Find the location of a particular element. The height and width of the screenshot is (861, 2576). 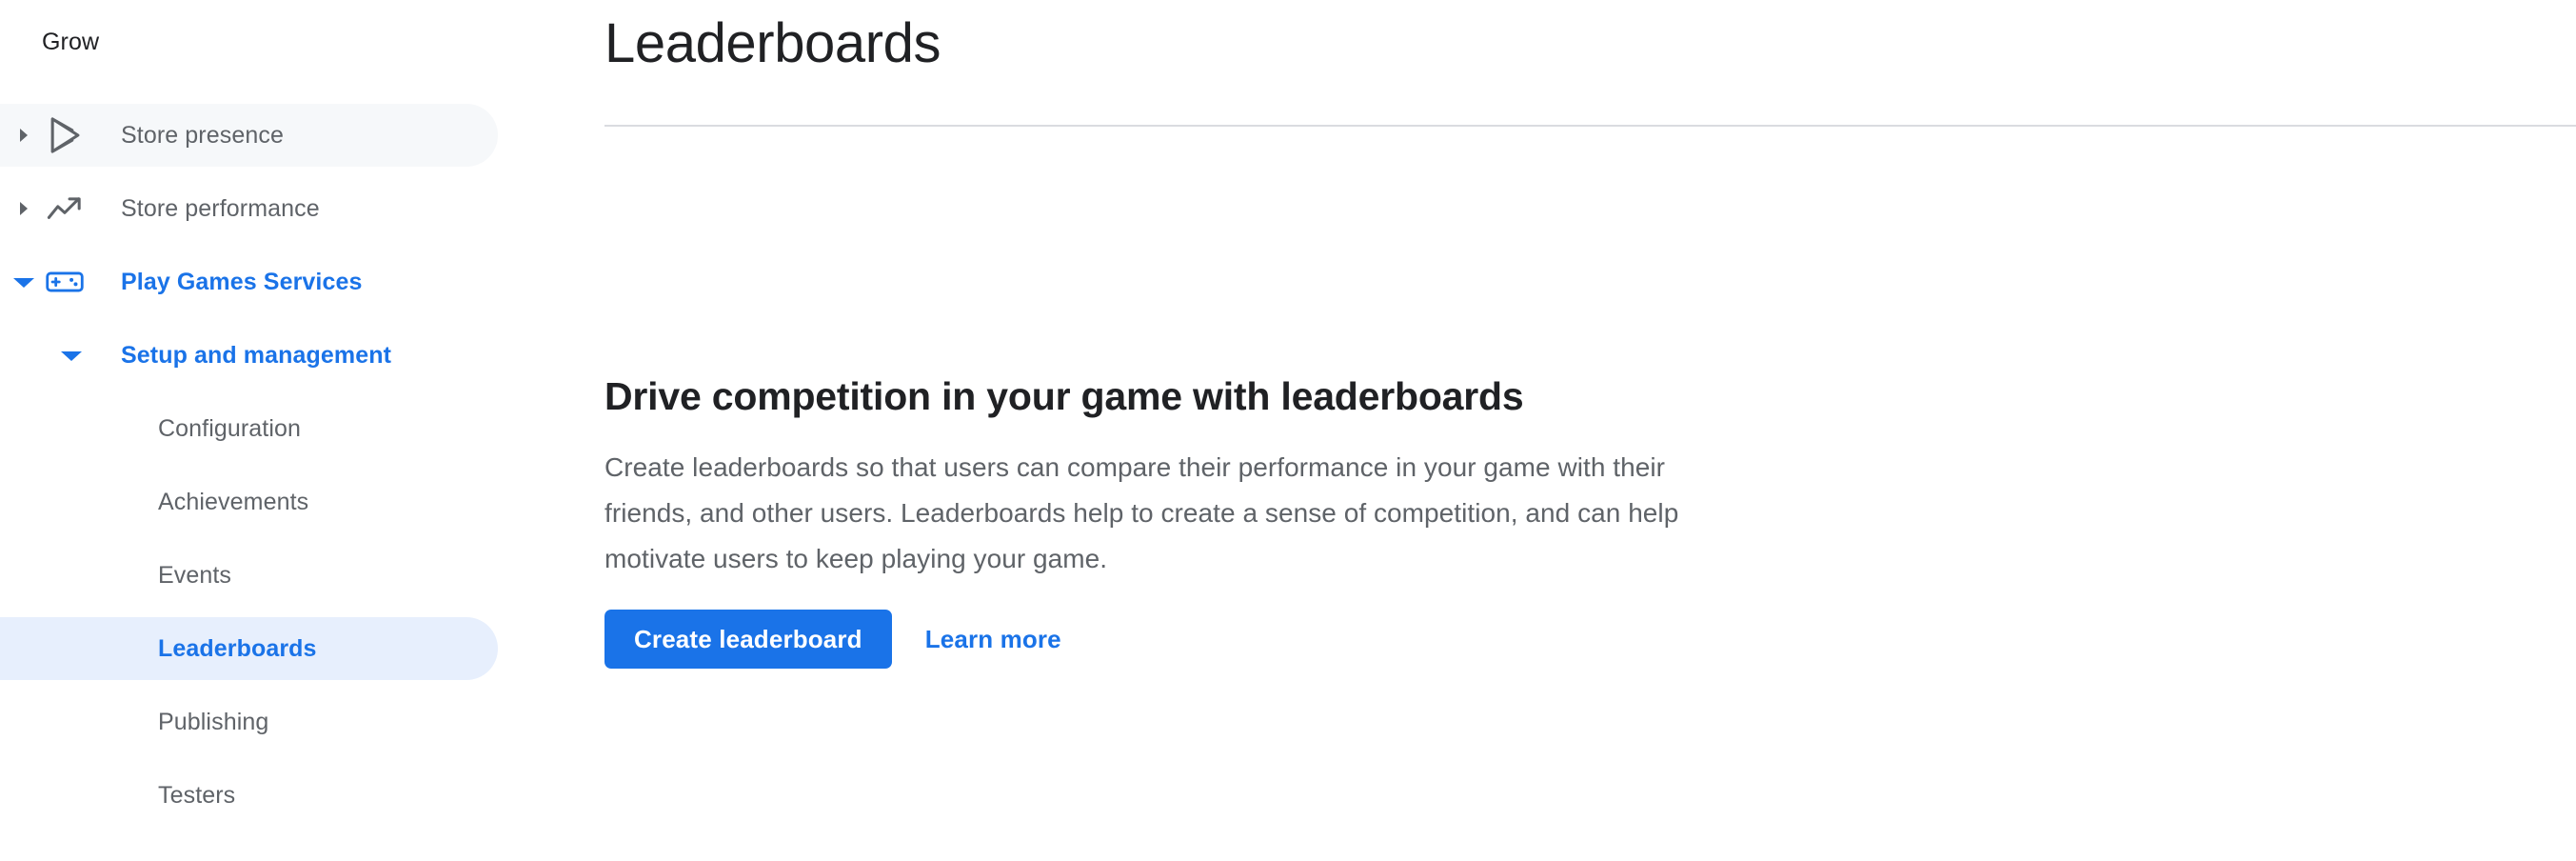

sidebar-item-configuration: Configuration is located at coordinates (249, 428).